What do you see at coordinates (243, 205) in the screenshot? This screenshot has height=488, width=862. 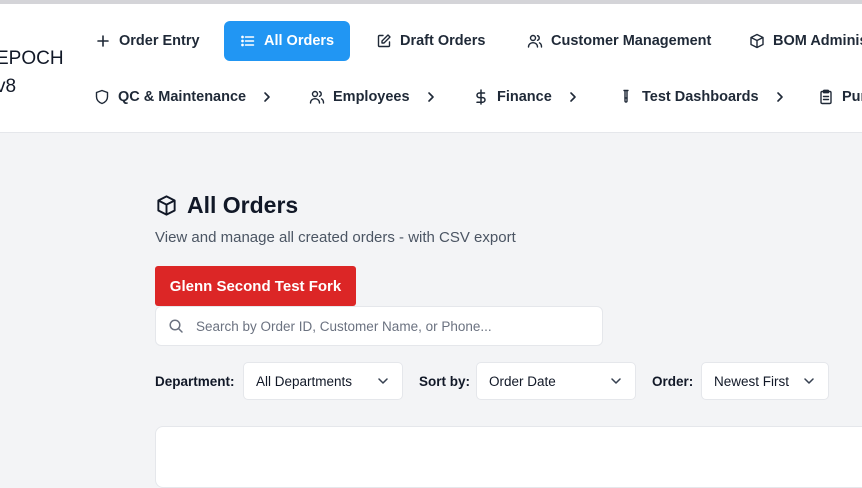 I see `page-title: All Orders` at bounding box center [243, 205].